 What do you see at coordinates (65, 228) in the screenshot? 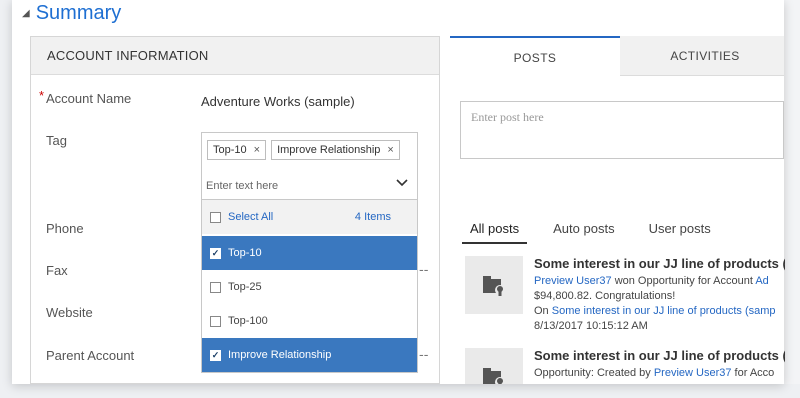
I see `phone-label: Phone` at bounding box center [65, 228].